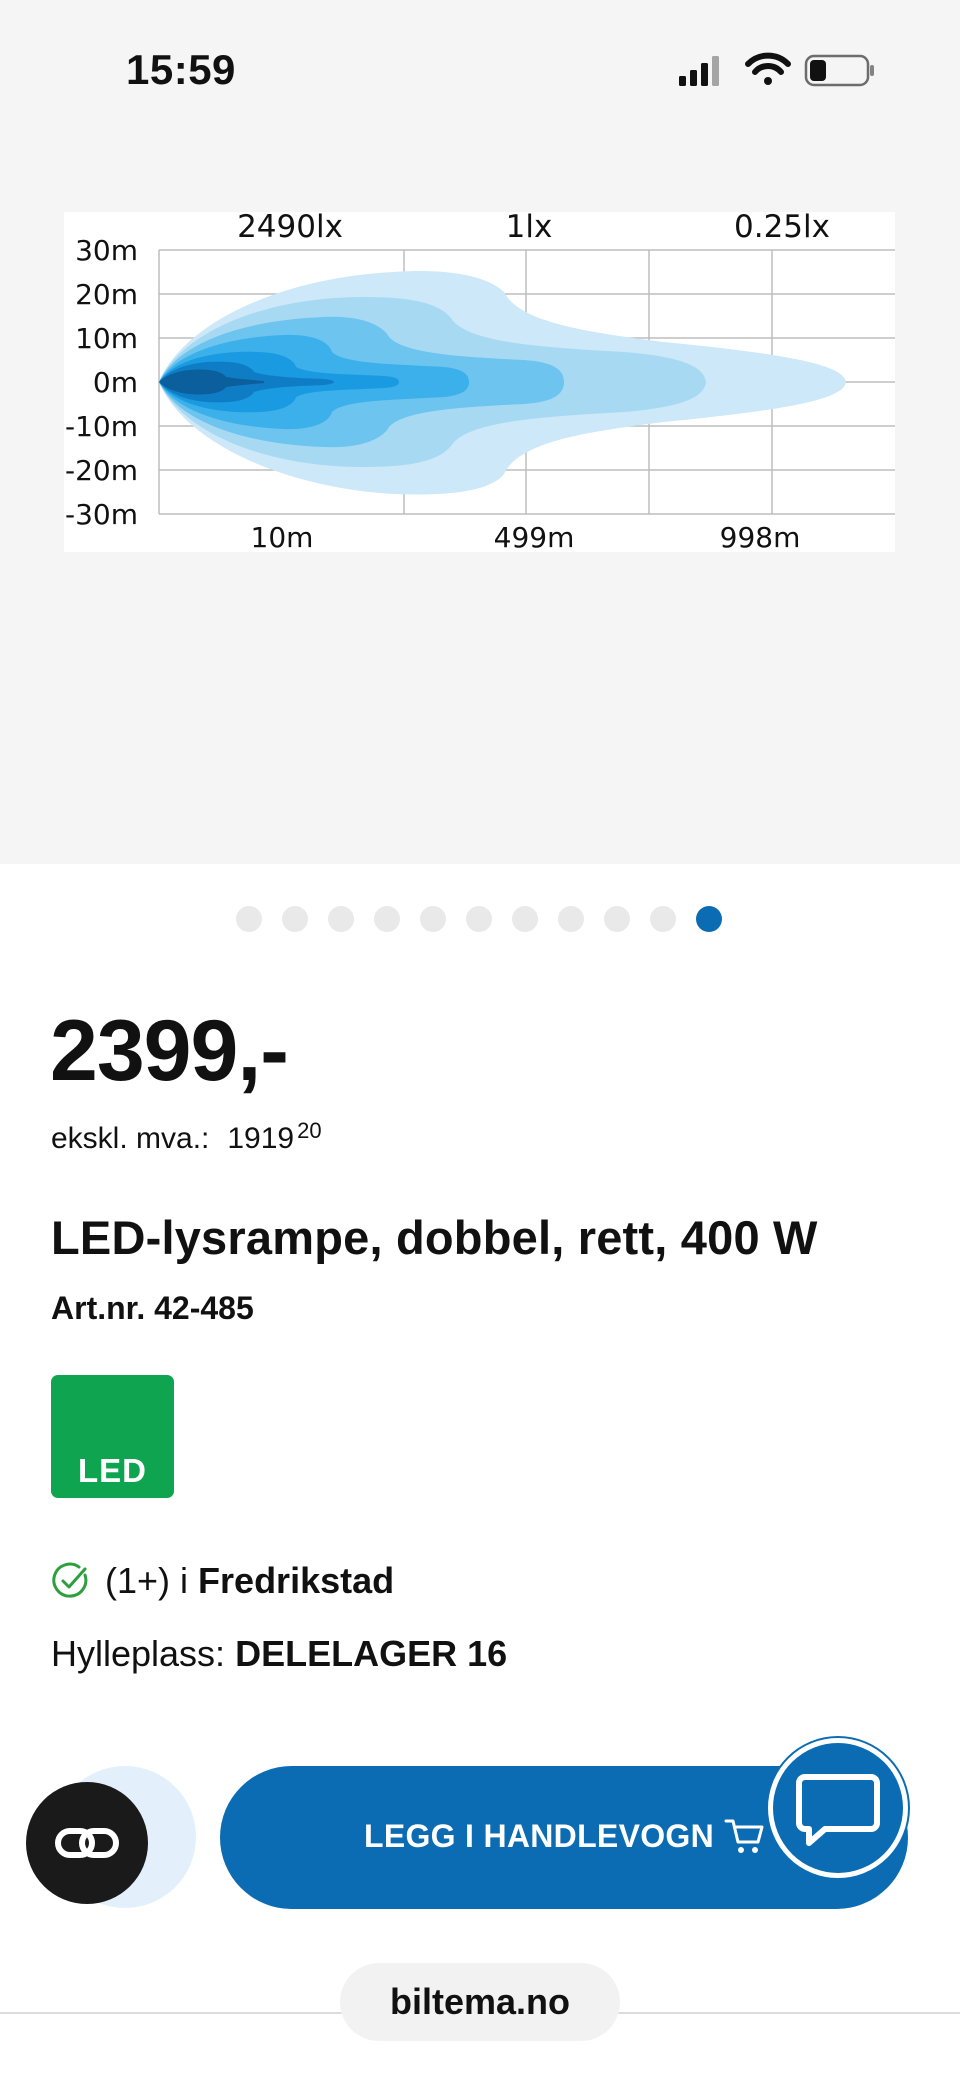  I want to click on price-ex-vat: ekskl. mva.: 1919 20, so click(186, 1137).